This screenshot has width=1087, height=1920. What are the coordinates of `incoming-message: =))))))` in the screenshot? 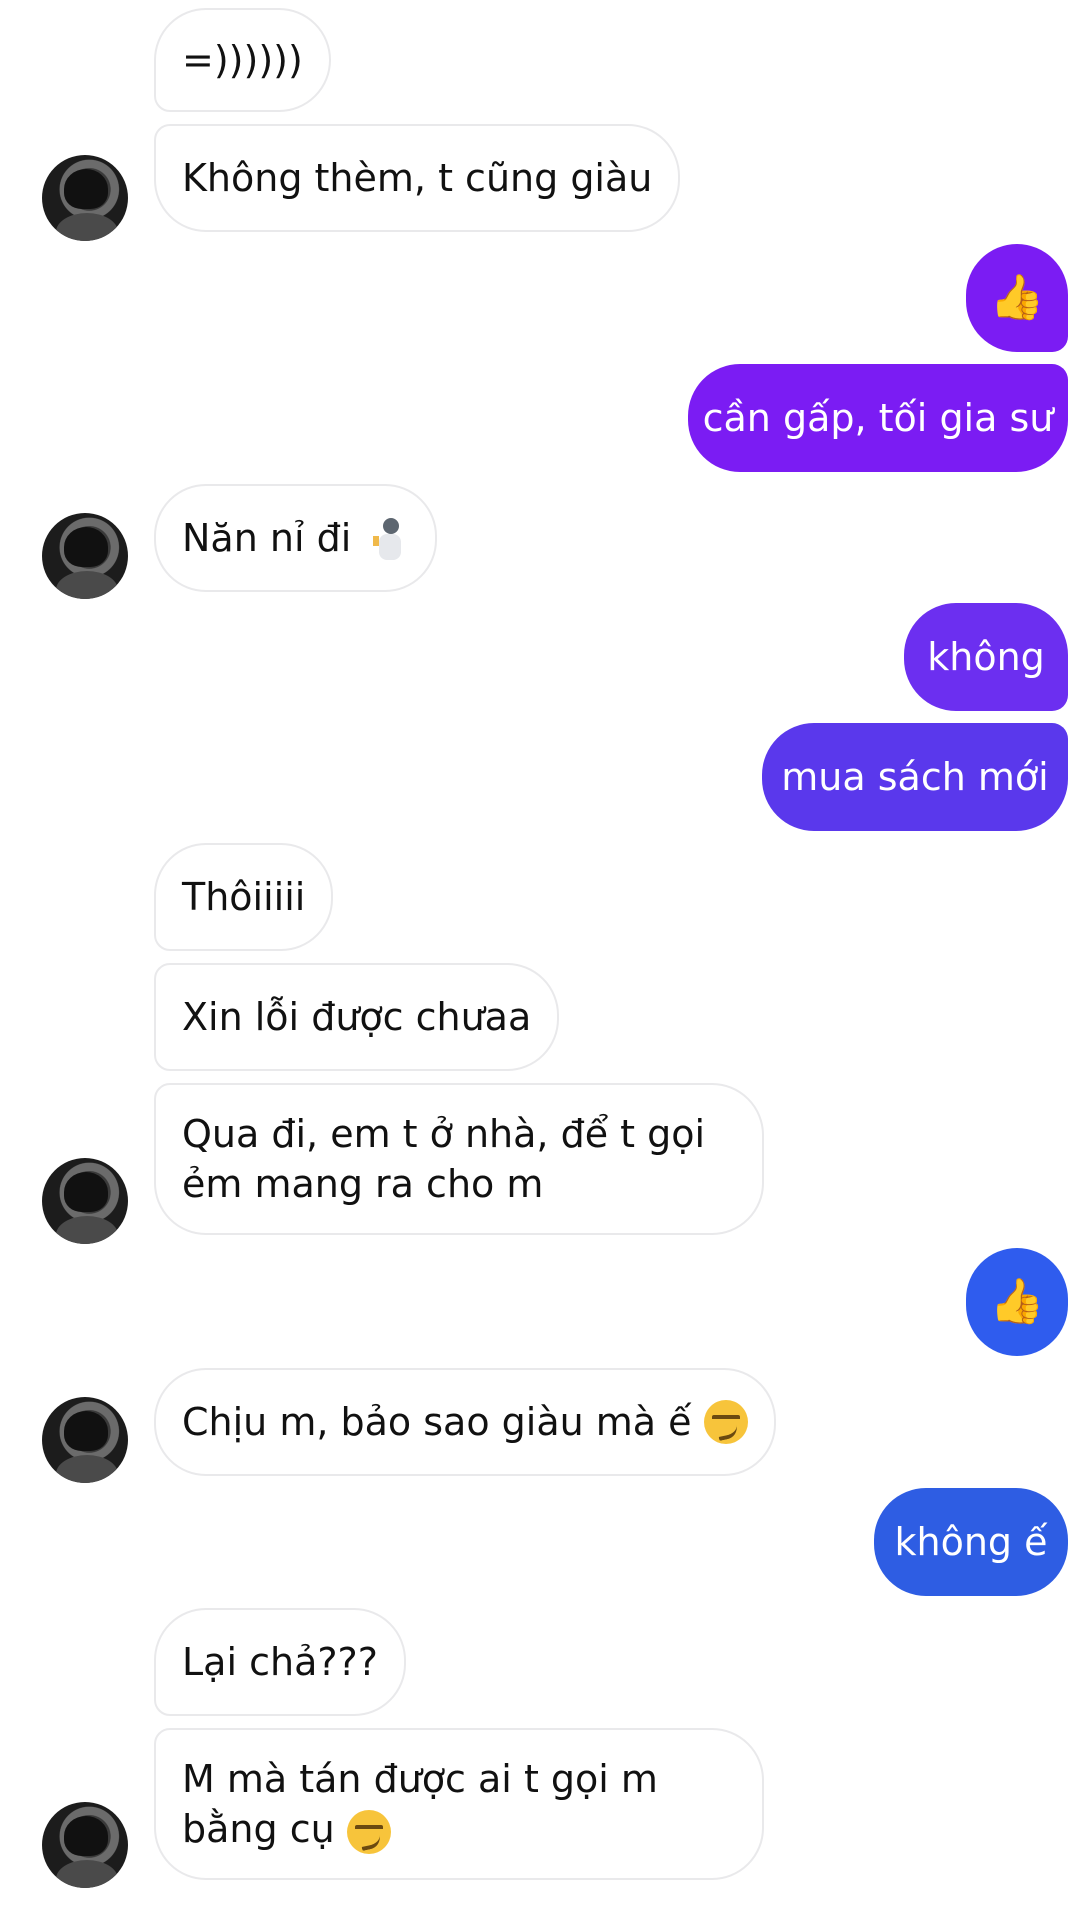 It's located at (242, 60).